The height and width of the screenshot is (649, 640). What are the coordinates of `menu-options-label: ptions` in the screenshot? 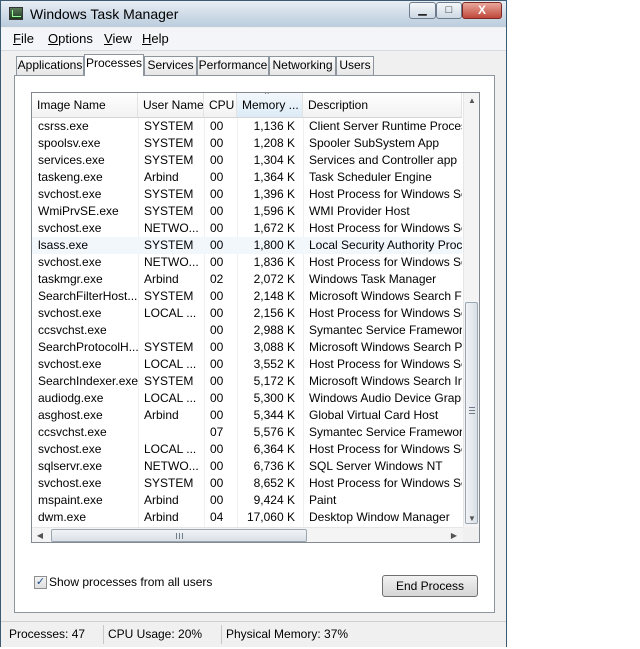 It's located at (75, 38).